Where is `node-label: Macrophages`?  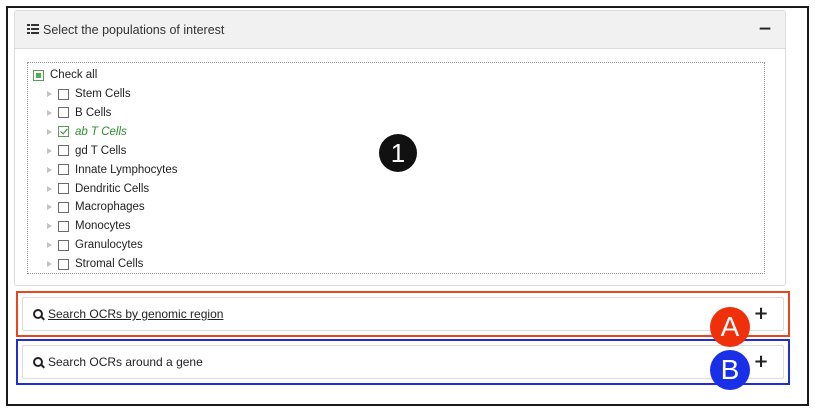 node-label: Macrophages is located at coordinates (110, 207).